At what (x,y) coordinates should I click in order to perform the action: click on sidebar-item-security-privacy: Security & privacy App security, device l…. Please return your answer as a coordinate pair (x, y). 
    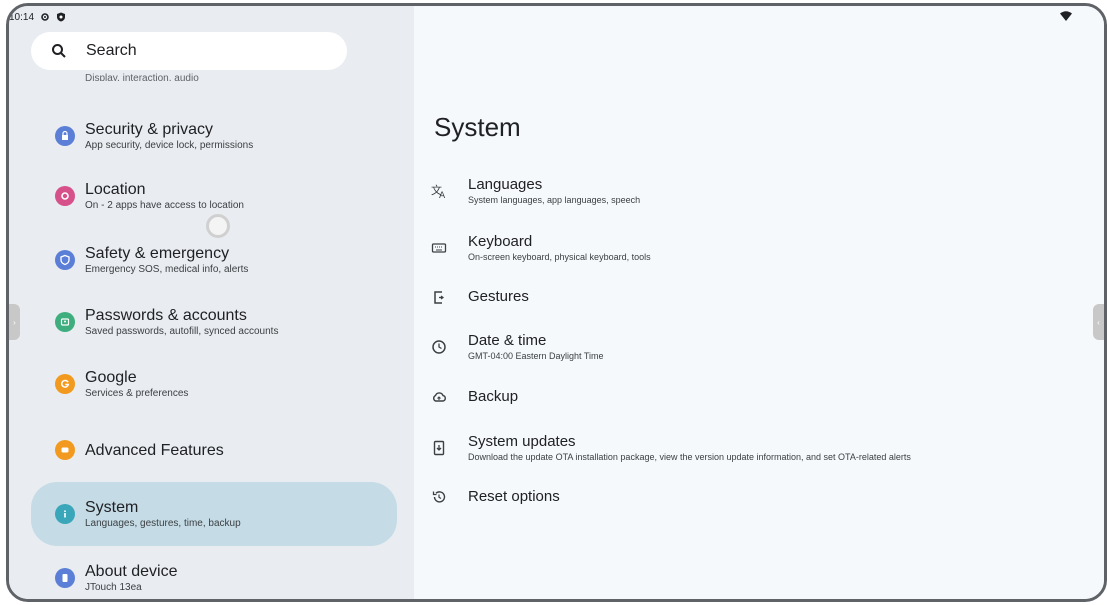
    Looking at the image, I should click on (214, 136).